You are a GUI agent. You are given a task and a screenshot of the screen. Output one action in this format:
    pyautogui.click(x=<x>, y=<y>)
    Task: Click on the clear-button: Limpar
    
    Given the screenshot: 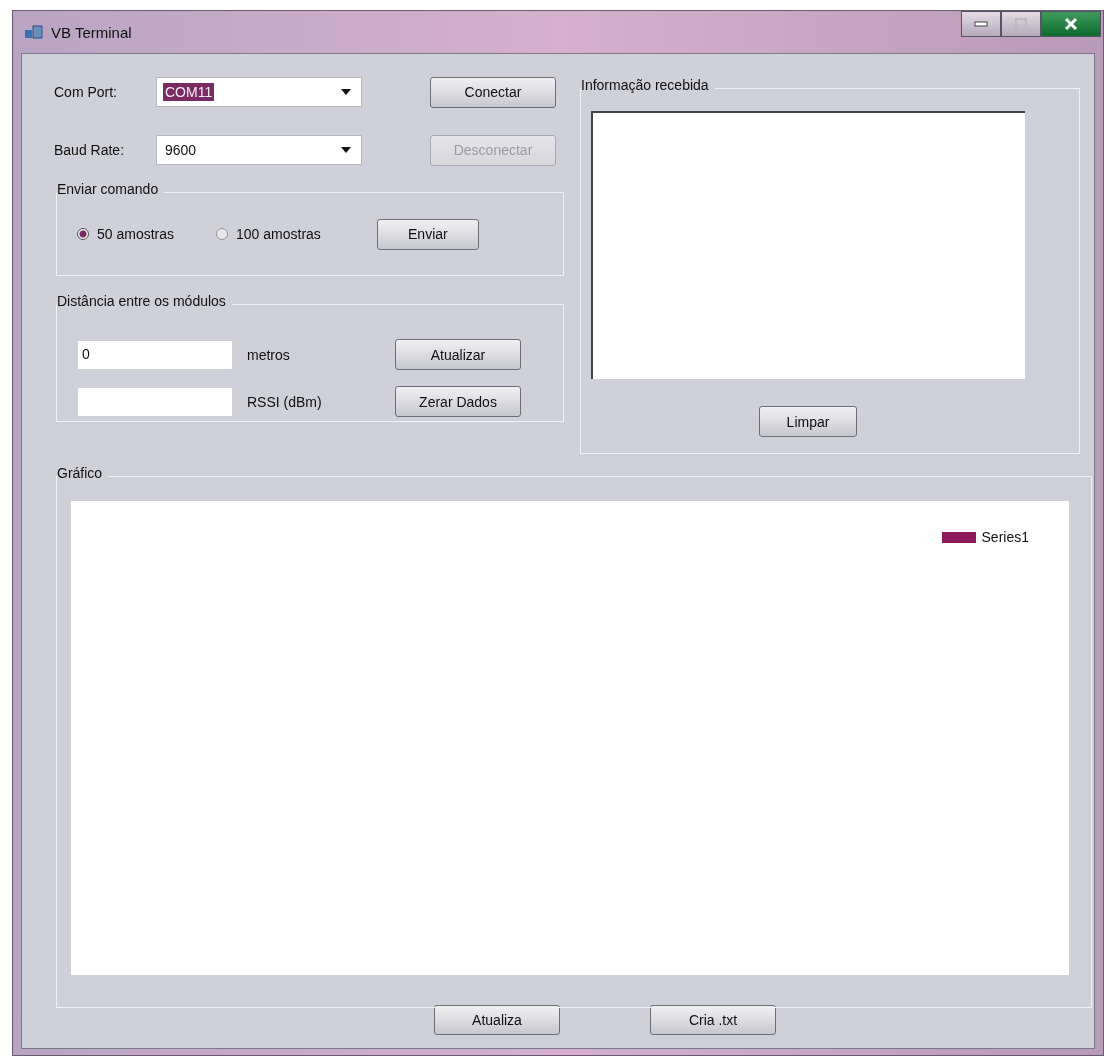 What is the action you would take?
    pyautogui.click(x=808, y=421)
    